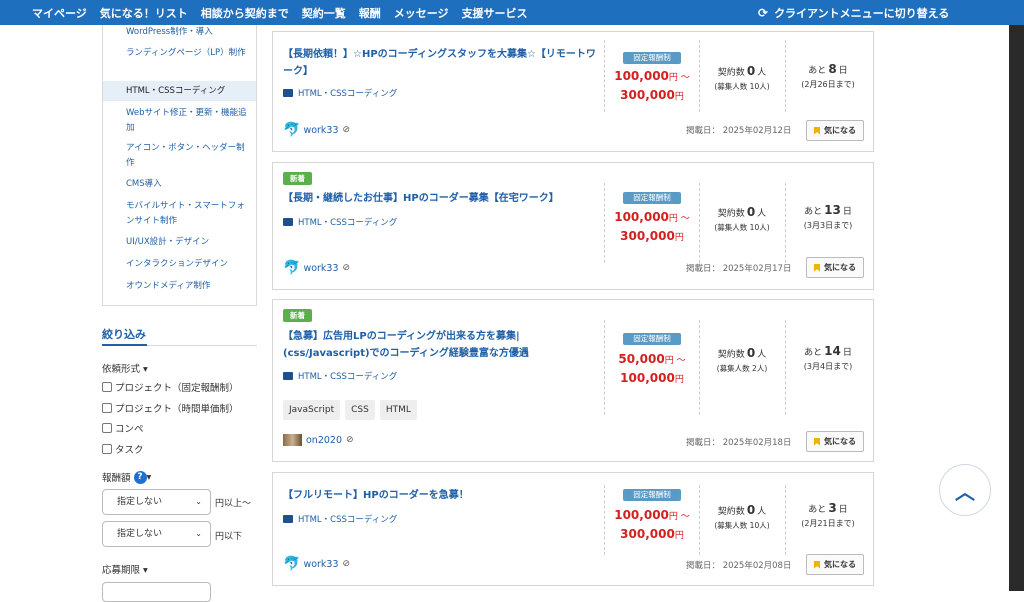 This screenshot has width=1024, height=602. What do you see at coordinates (440, 495) in the screenshot?
I see `job-title-link: 【フルリモート】HPのコーダーを急募！` at bounding box center [440, 495].